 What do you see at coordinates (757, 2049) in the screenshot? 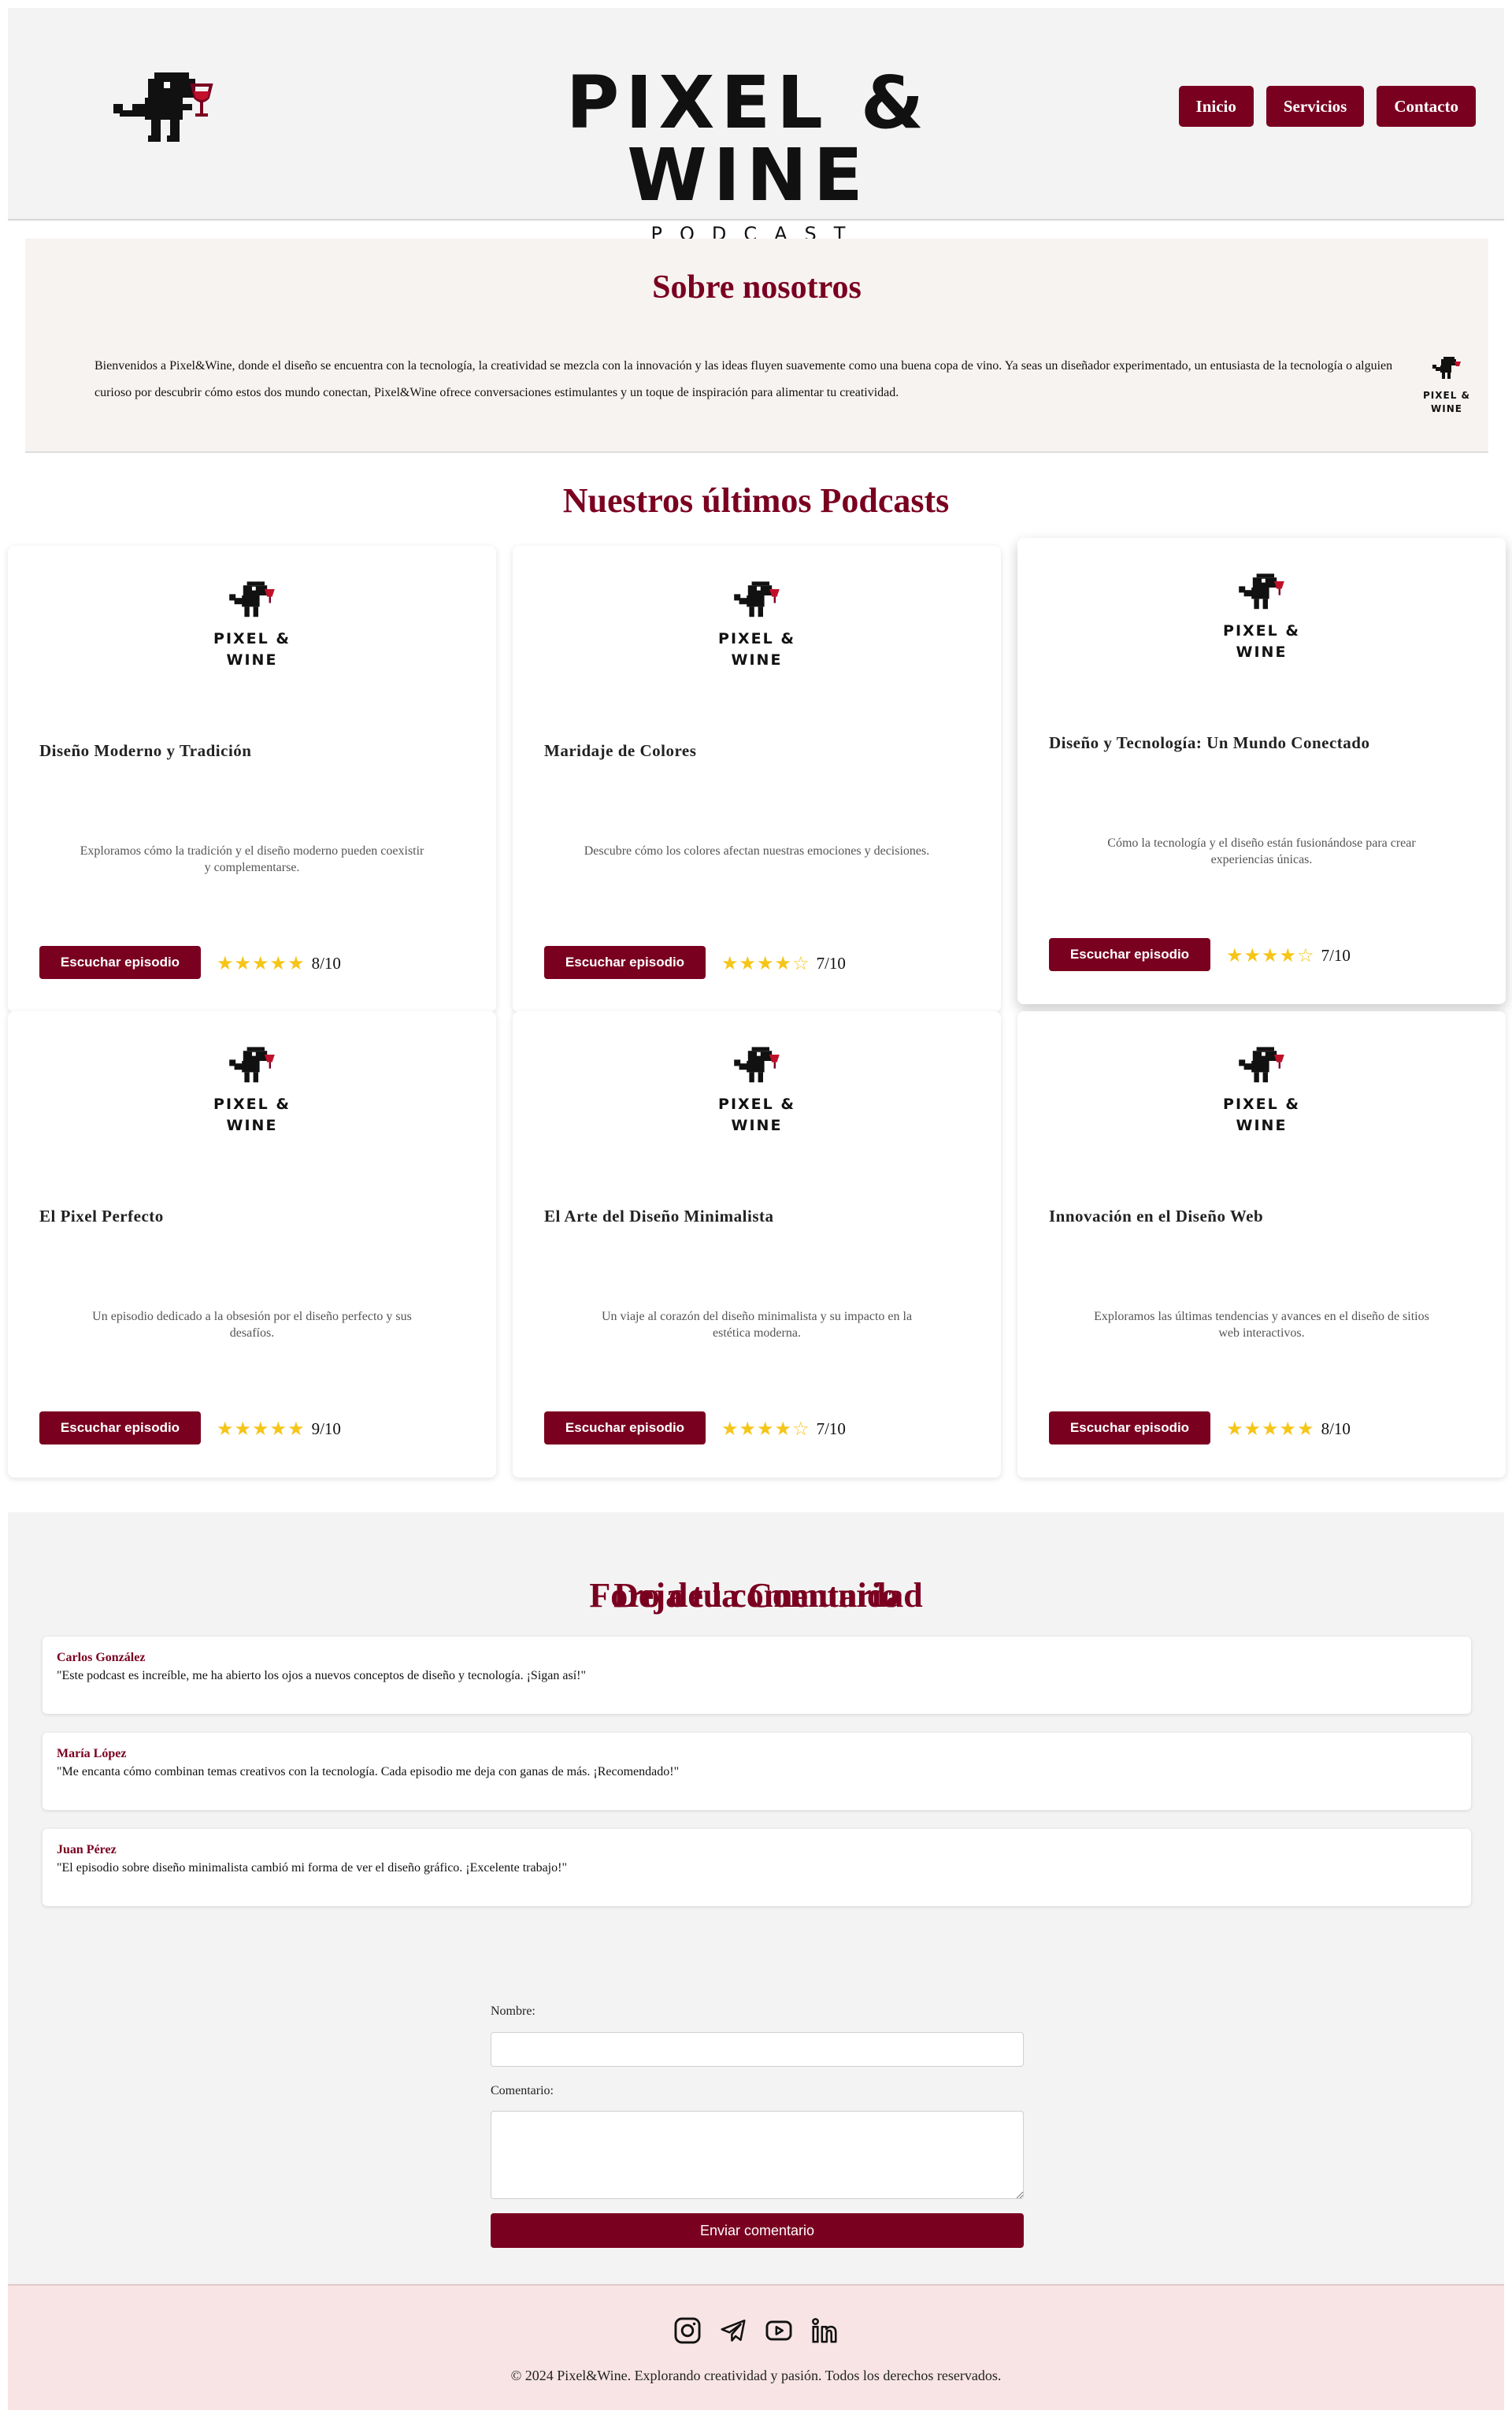
I see `name-input` at bounding box center [757, 2049].